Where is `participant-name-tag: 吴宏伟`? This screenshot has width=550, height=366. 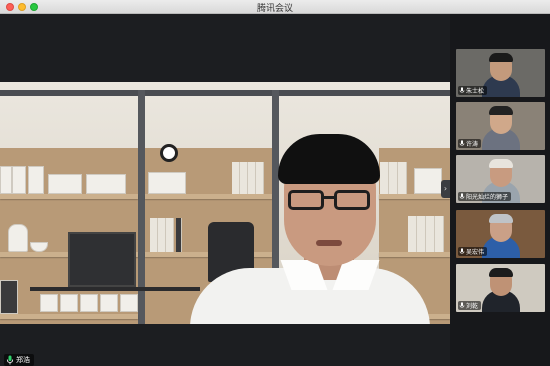 participant-name-tag: 吴宏伟 is located at coordinates (473, 251).